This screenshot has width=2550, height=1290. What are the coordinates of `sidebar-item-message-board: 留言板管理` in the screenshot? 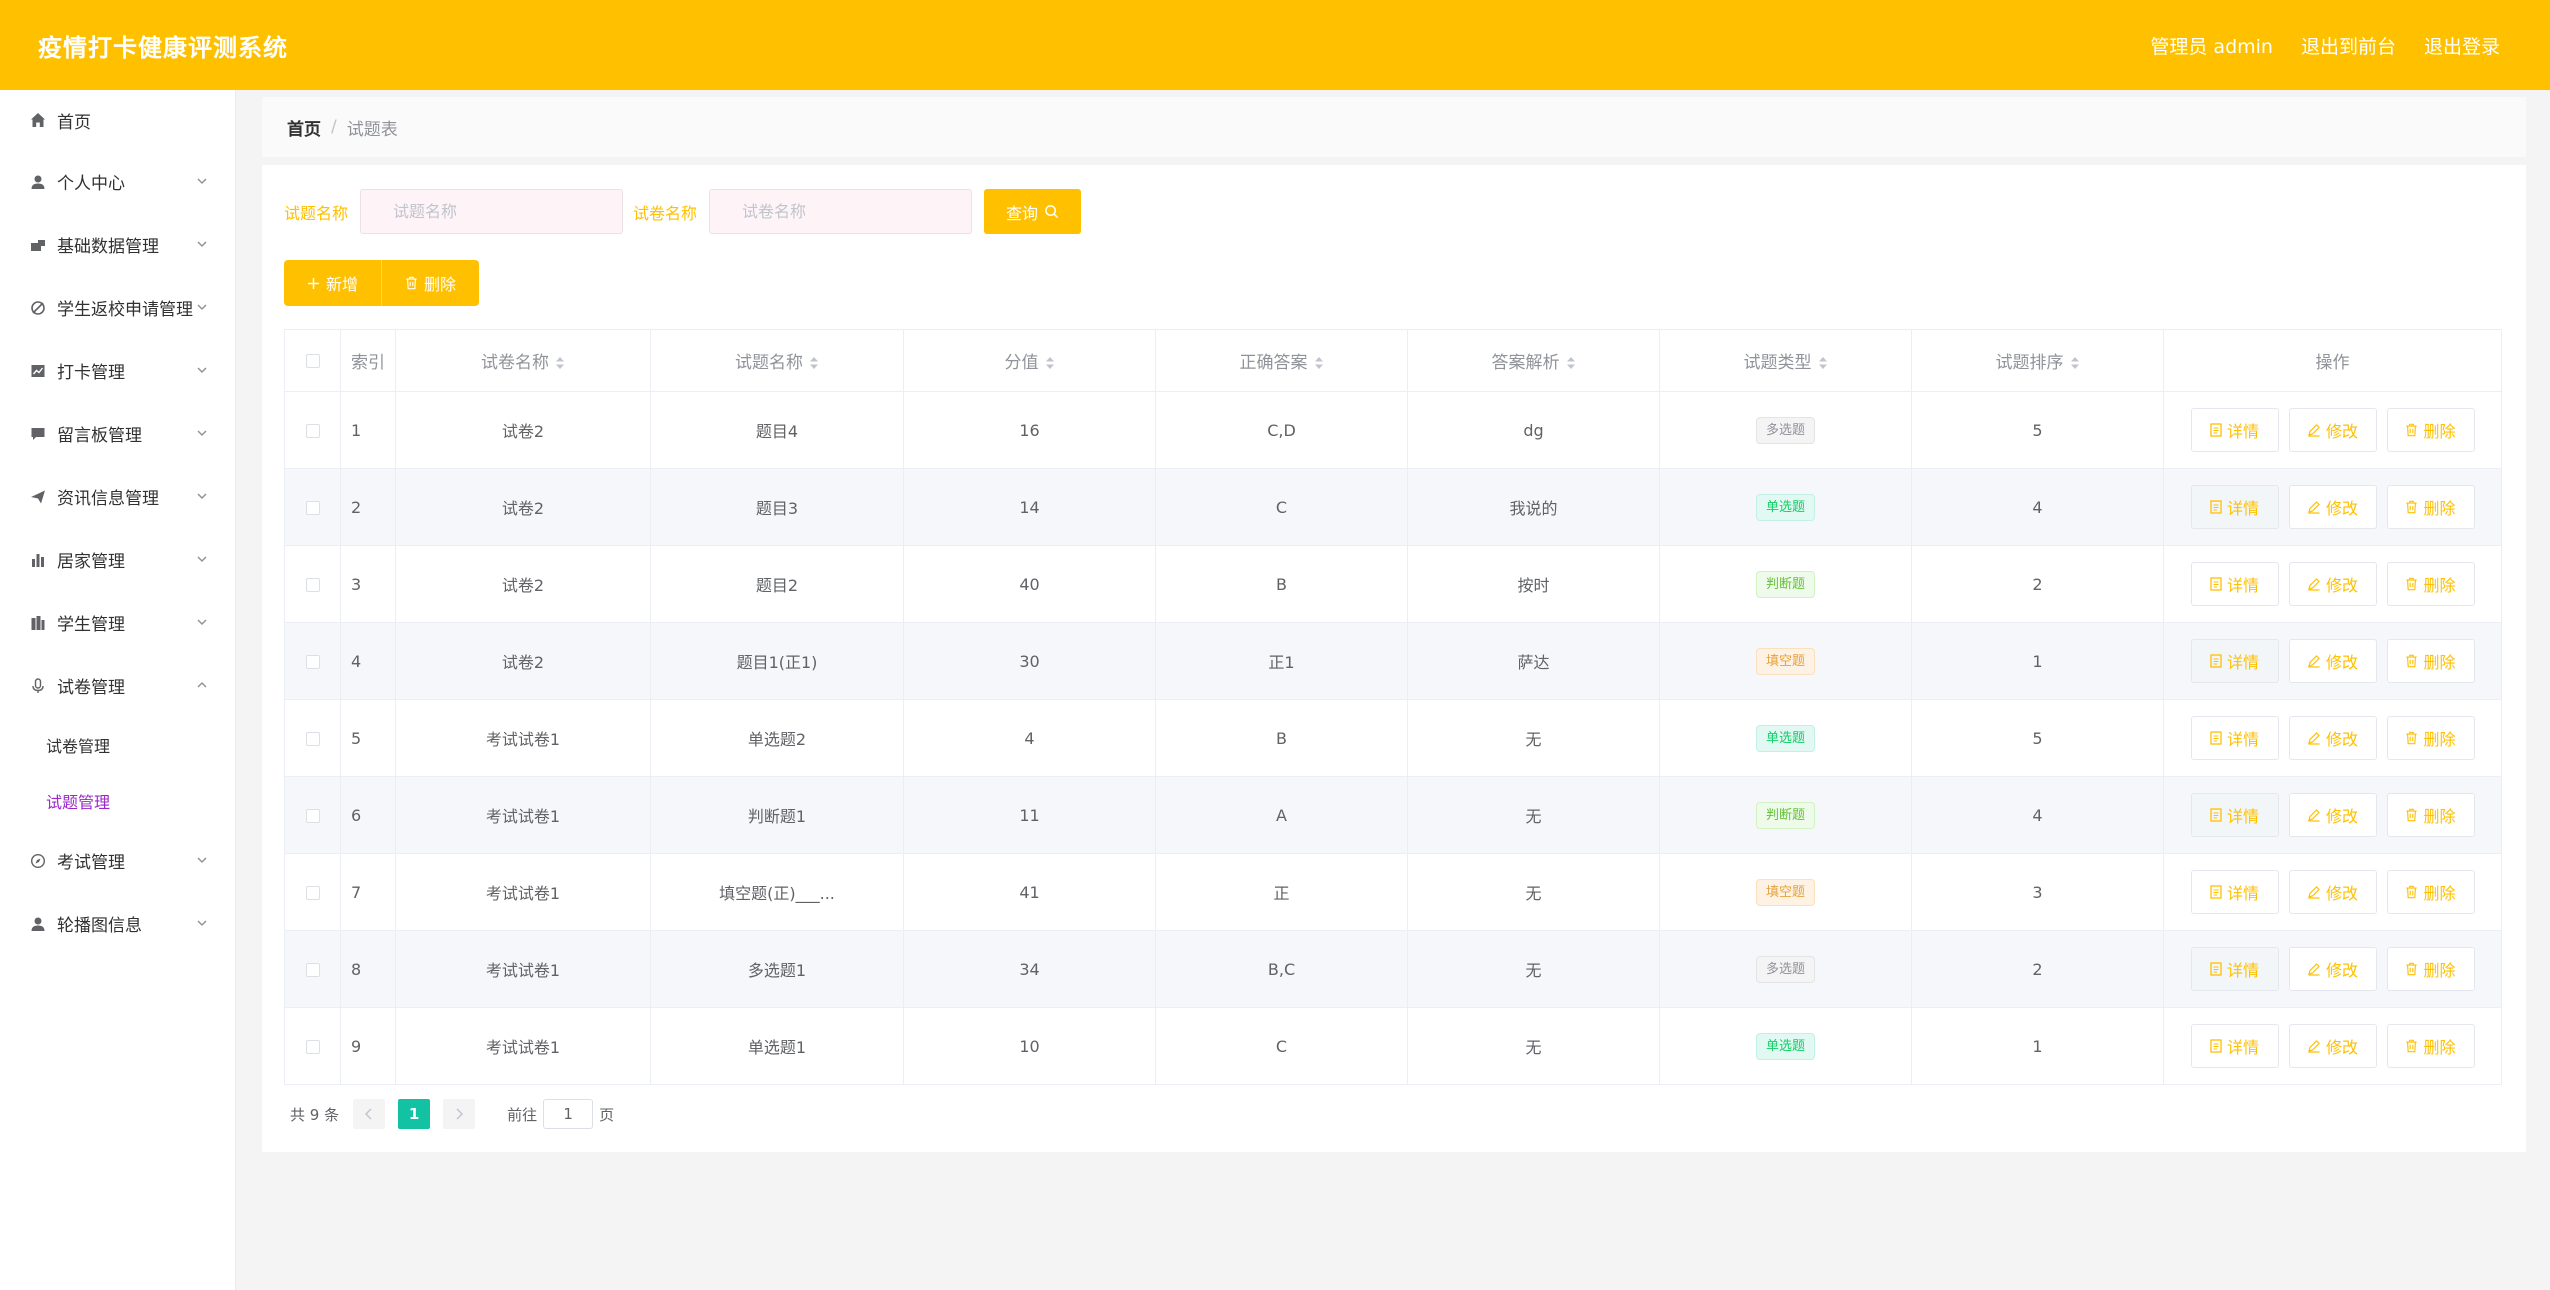 It's located at (117, 433).